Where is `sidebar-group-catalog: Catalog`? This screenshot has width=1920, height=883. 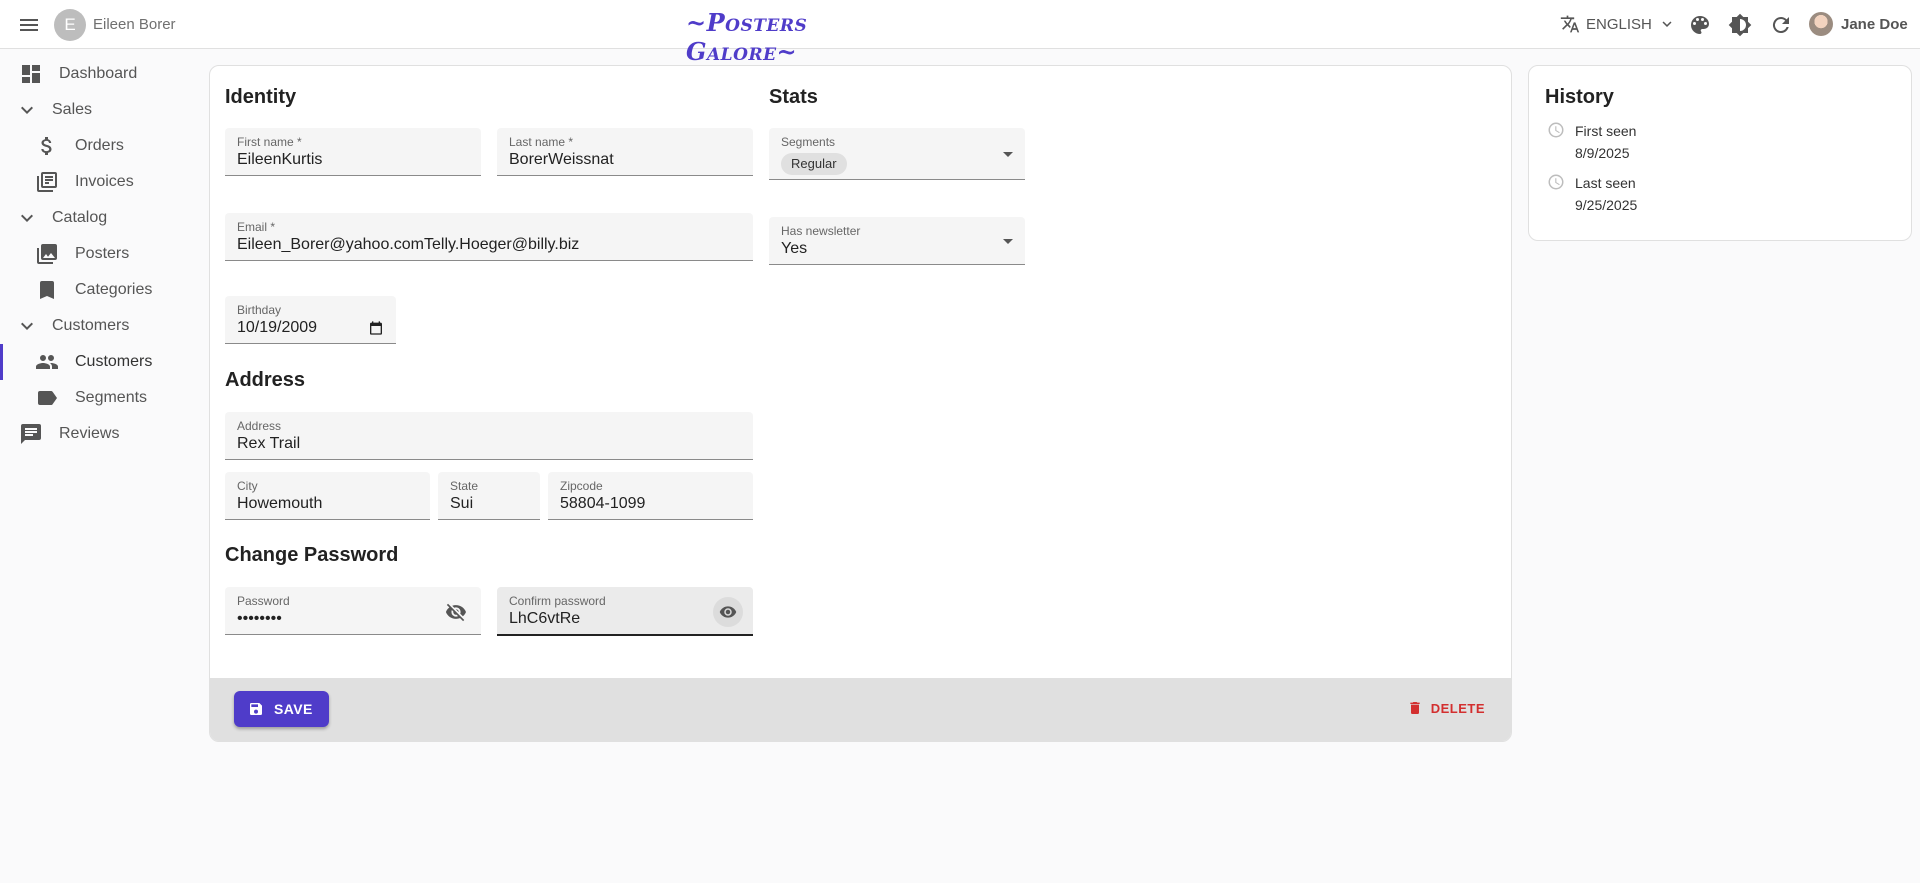
sidebar-group-catalog: Catalog is located at coordinates (100, 218).